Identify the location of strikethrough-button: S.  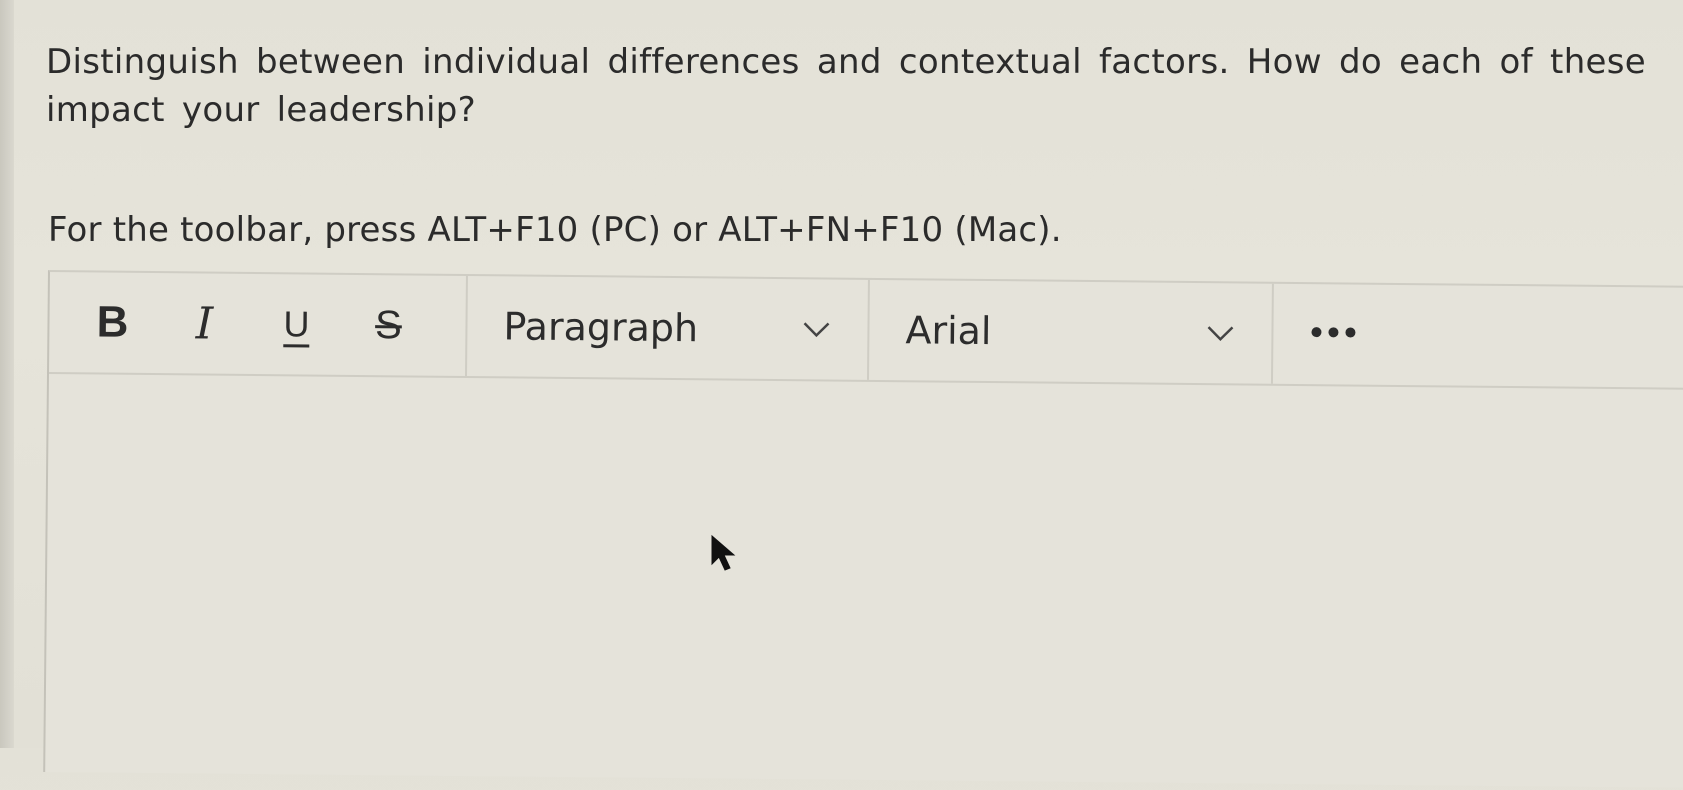
(388, 325).